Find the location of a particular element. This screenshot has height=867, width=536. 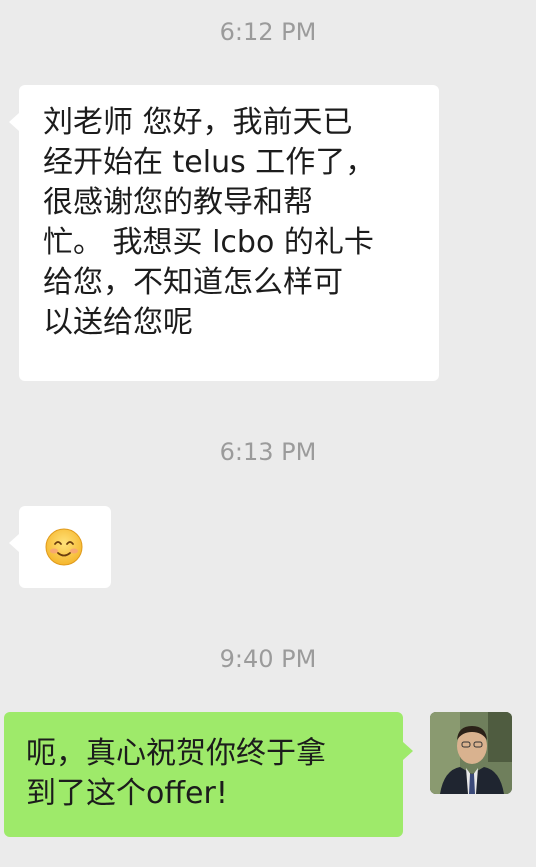

message-text: 呃，真心祝贺你终于拿 到了这个offer! is located at coordinates (176, 773).